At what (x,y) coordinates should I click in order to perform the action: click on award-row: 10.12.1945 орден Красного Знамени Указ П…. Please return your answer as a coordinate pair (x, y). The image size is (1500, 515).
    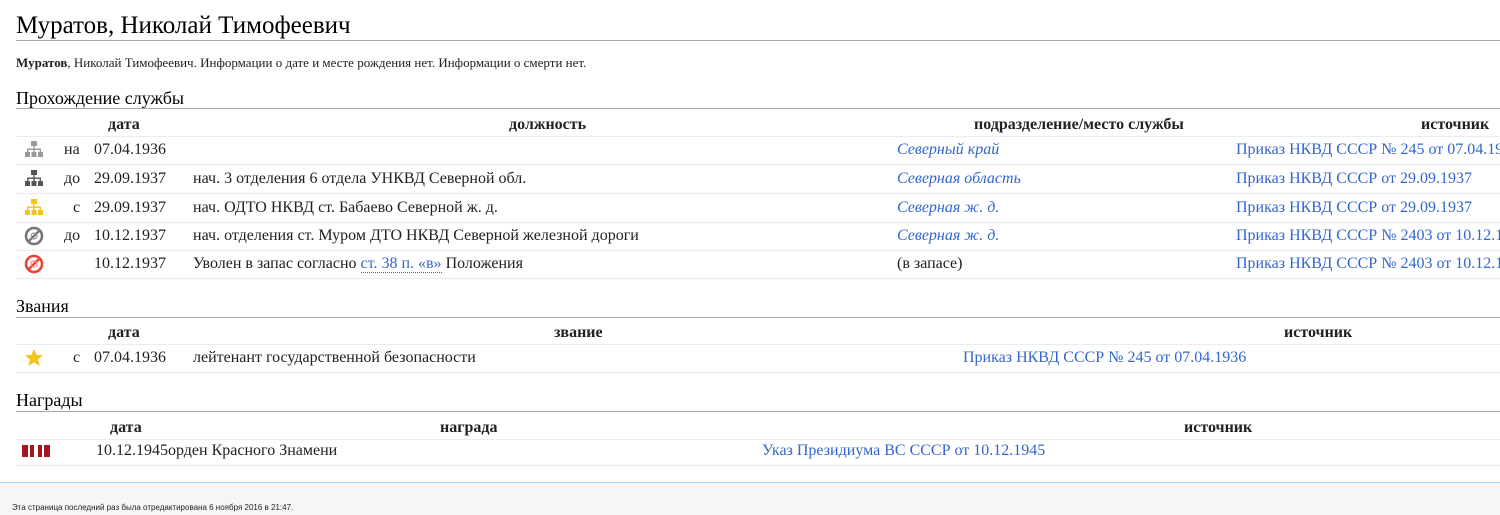
    Looking at the image, I should click on (758, 451).